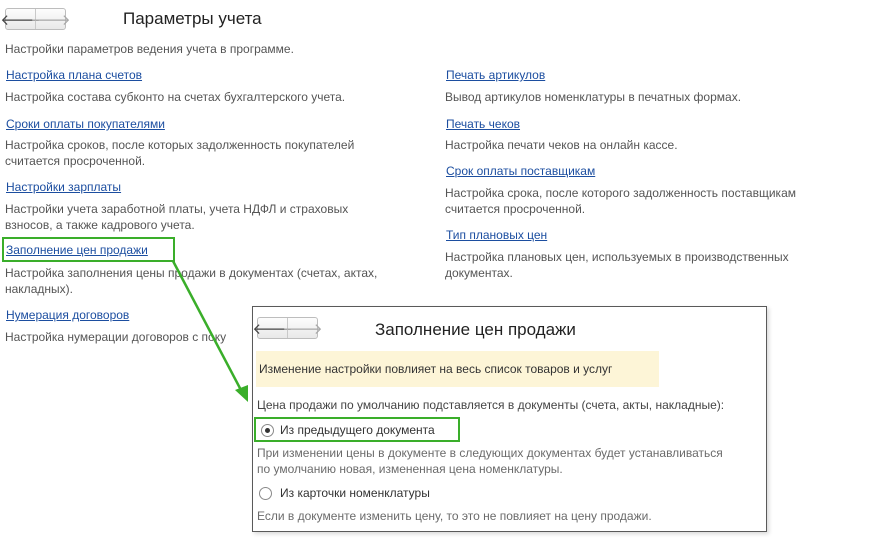 The height and width of the screenshot is (542, 872). I want to click on popup-title: Заполнение цен продажи, so click(475, 329).